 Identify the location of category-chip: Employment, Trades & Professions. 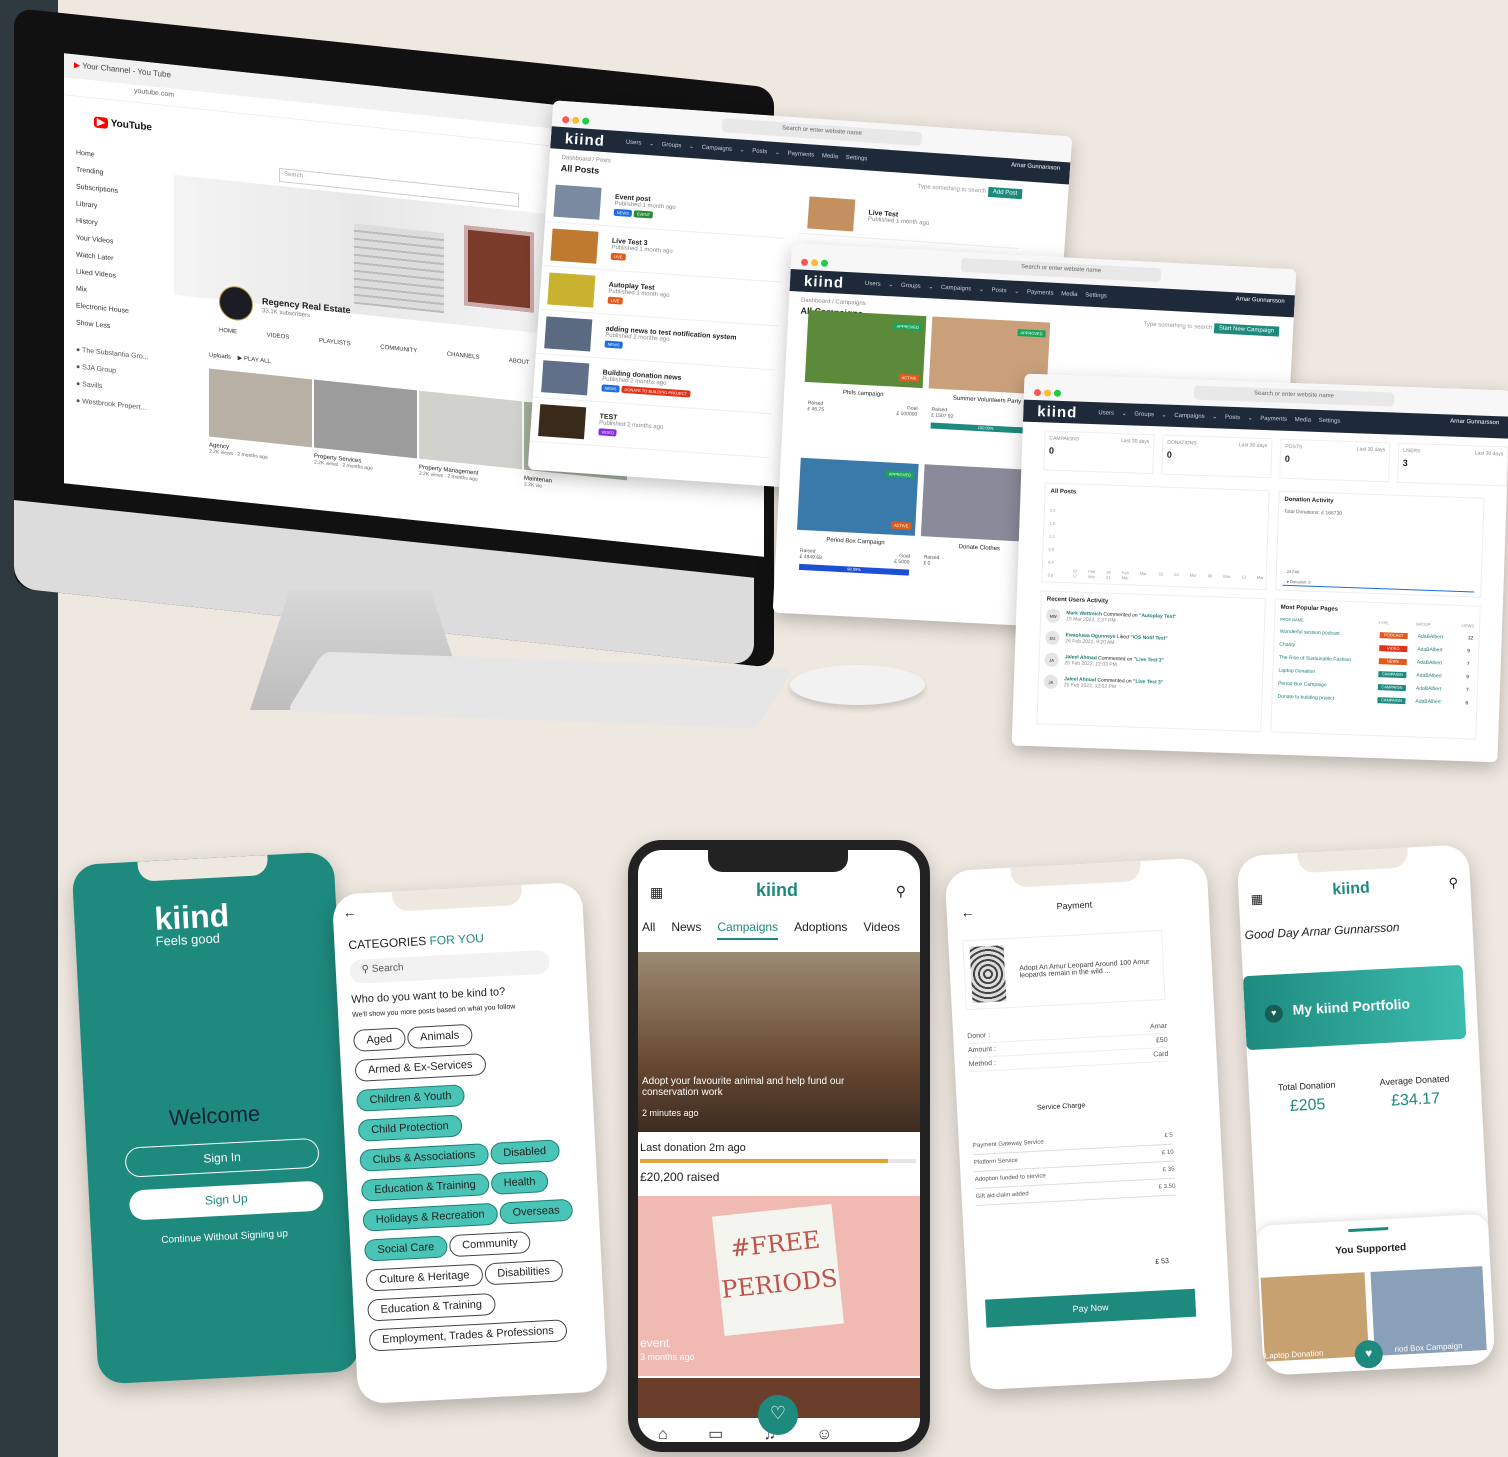
(468, 1335).